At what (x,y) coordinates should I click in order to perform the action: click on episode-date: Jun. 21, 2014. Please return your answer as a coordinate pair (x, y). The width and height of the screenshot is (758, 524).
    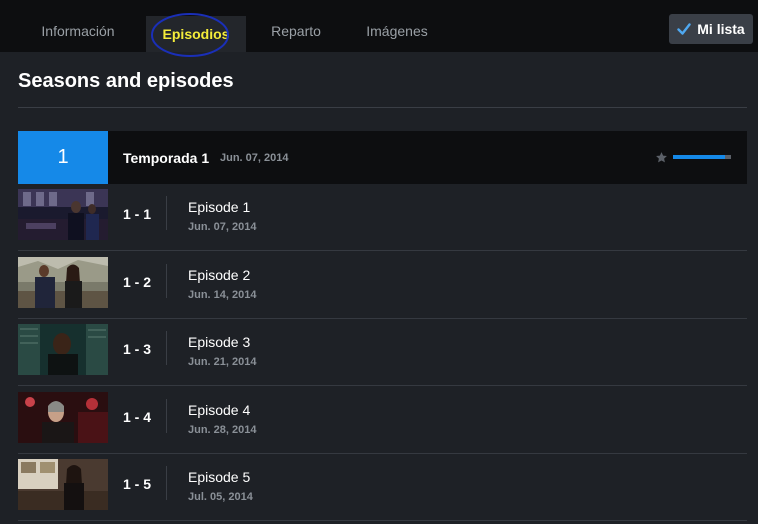
    Looking at the image, I should click on (222, 362).